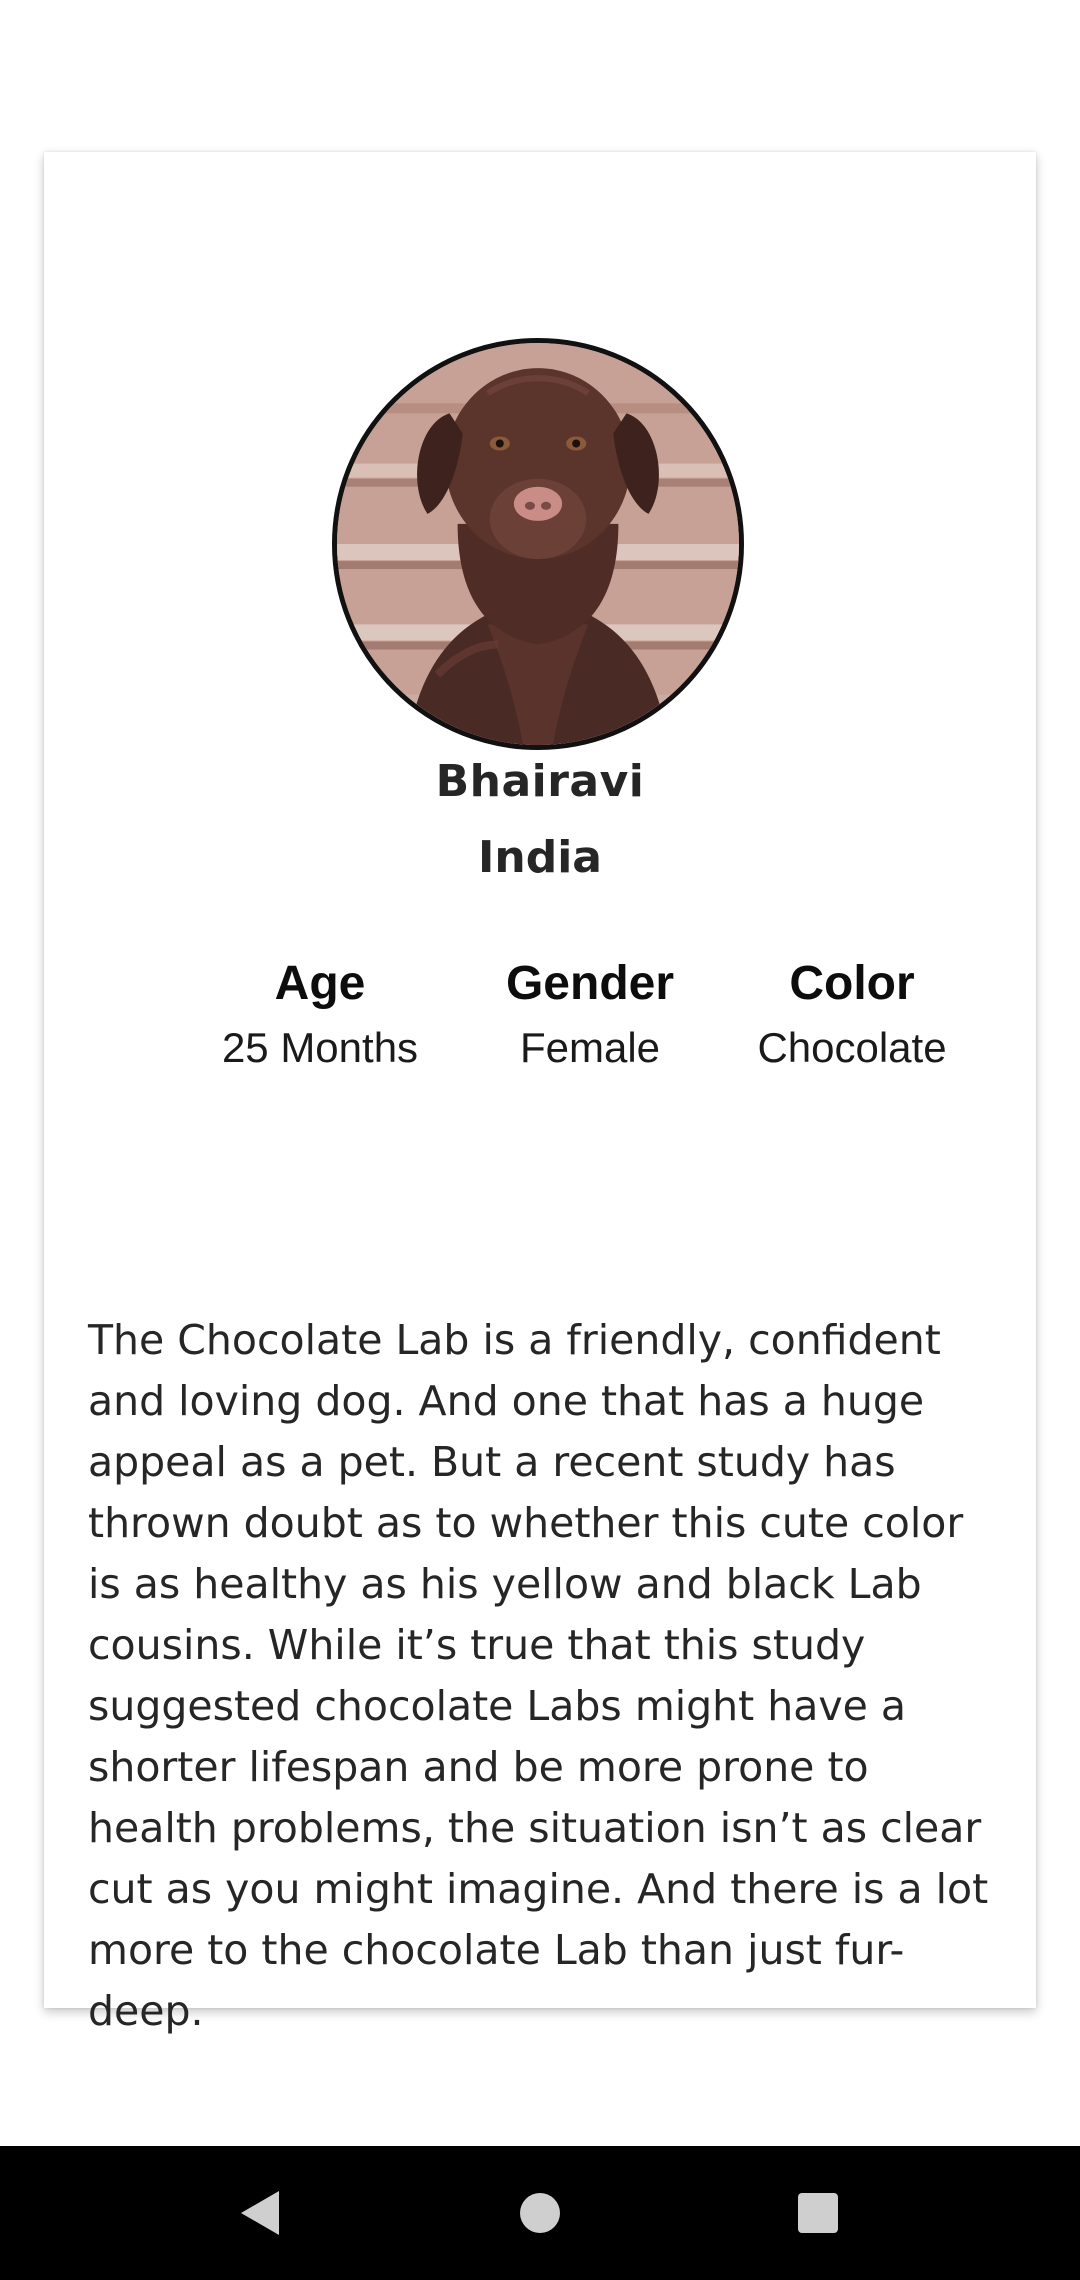  I want to click on pet-country: India, so click(540, 857).